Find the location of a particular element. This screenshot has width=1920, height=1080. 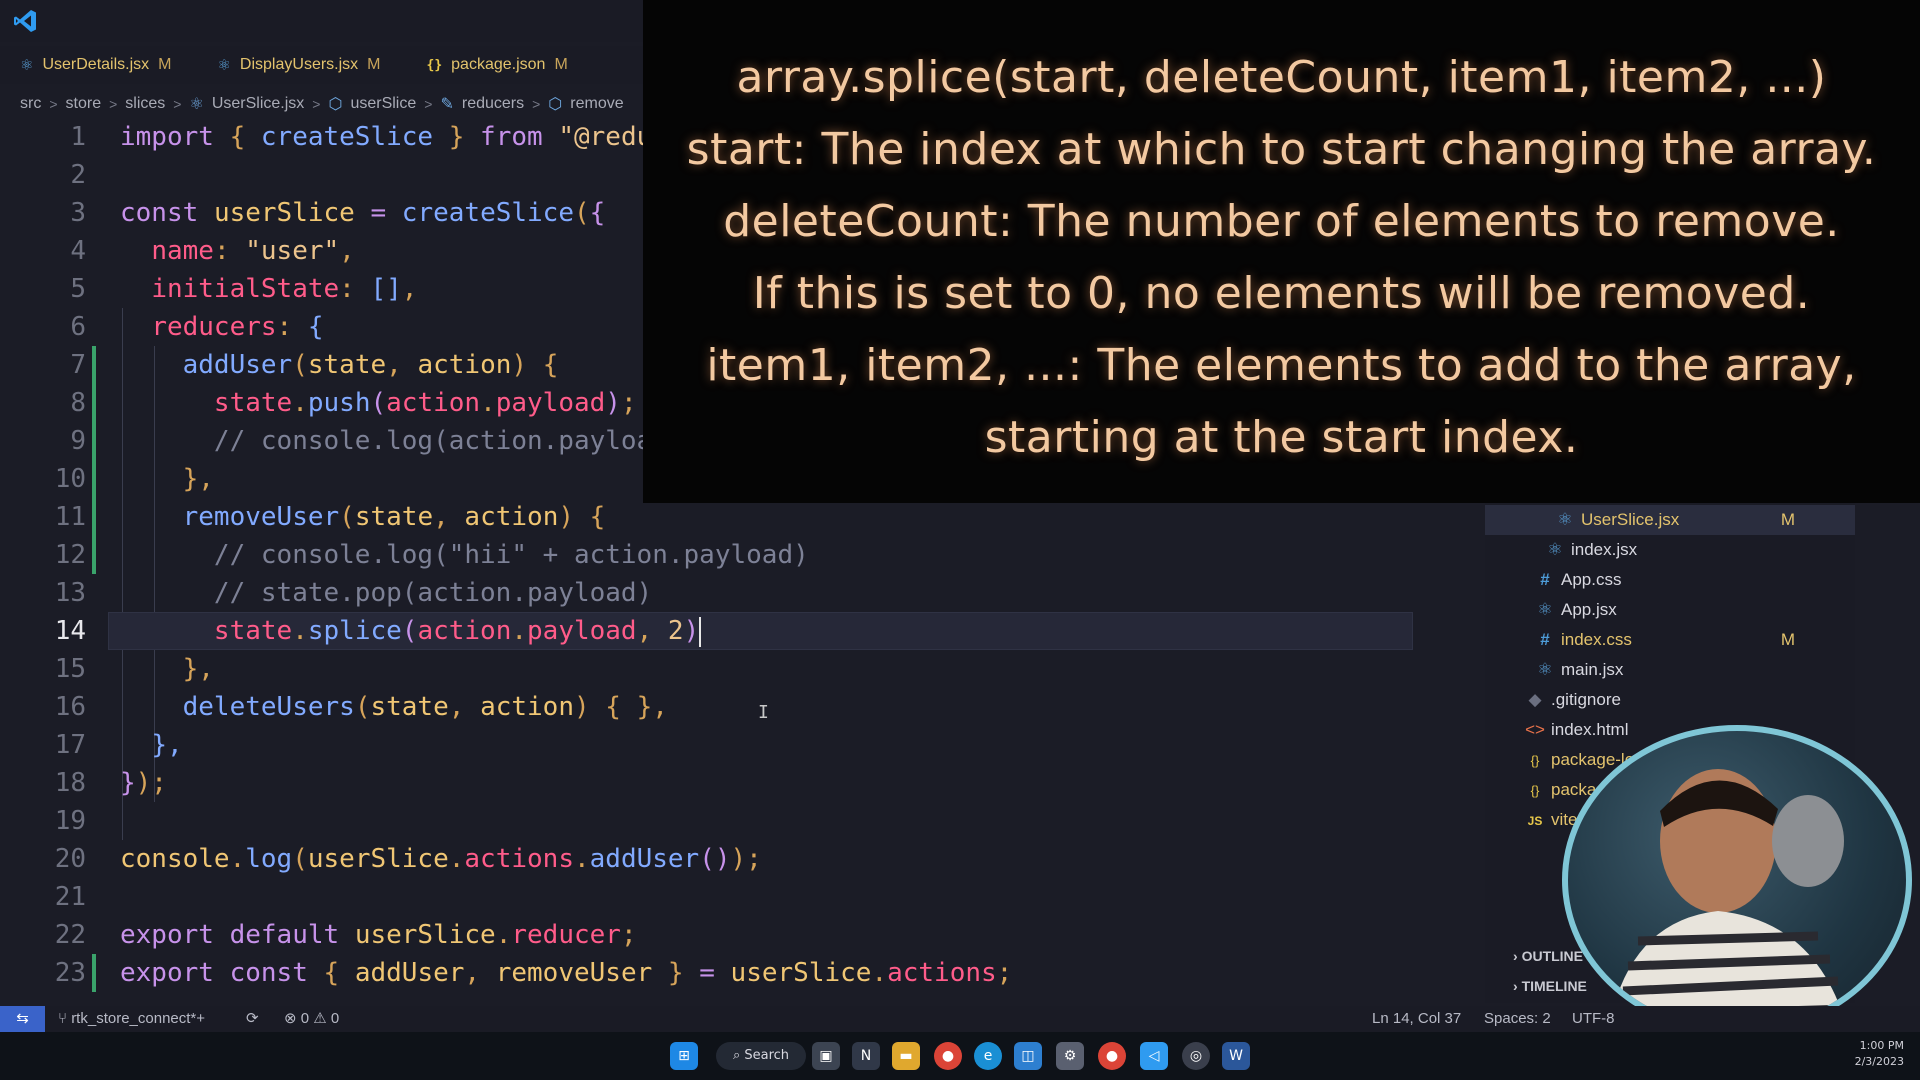

line-number: 16 is located at coordinates (70, 707).